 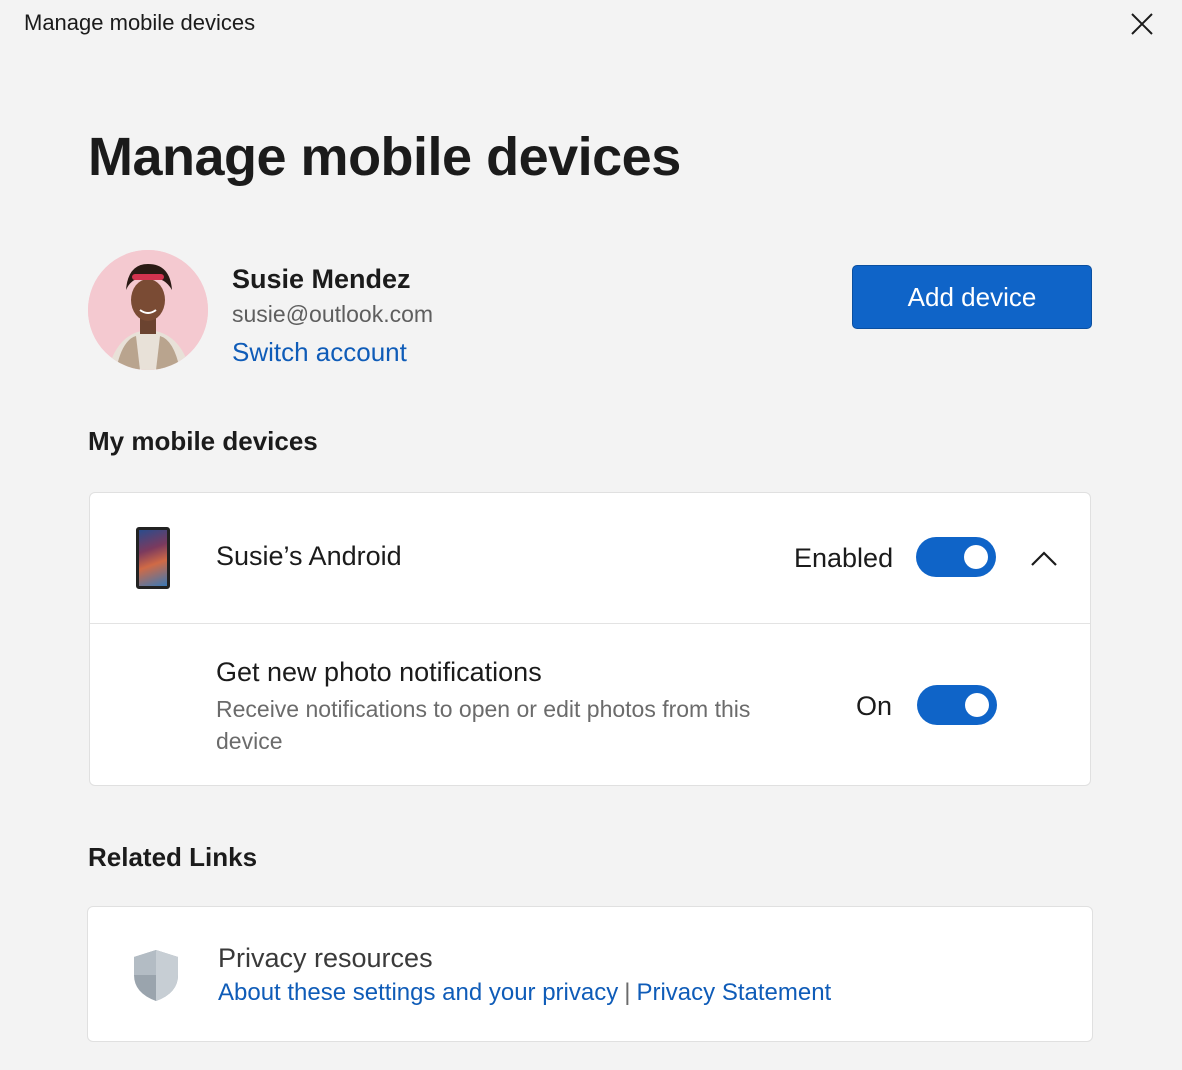 I want to click on photo-notifications-state: On, so click(x=874, y=706).